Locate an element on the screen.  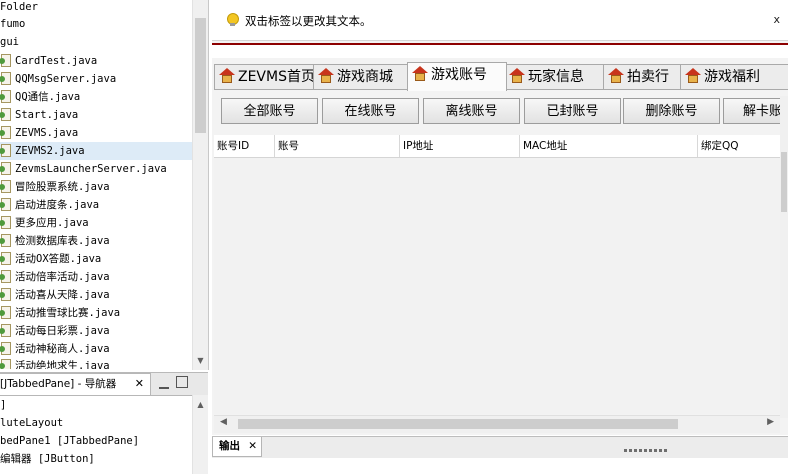
column-header-account-id: 账号ID is located at coordinates (244, 146).